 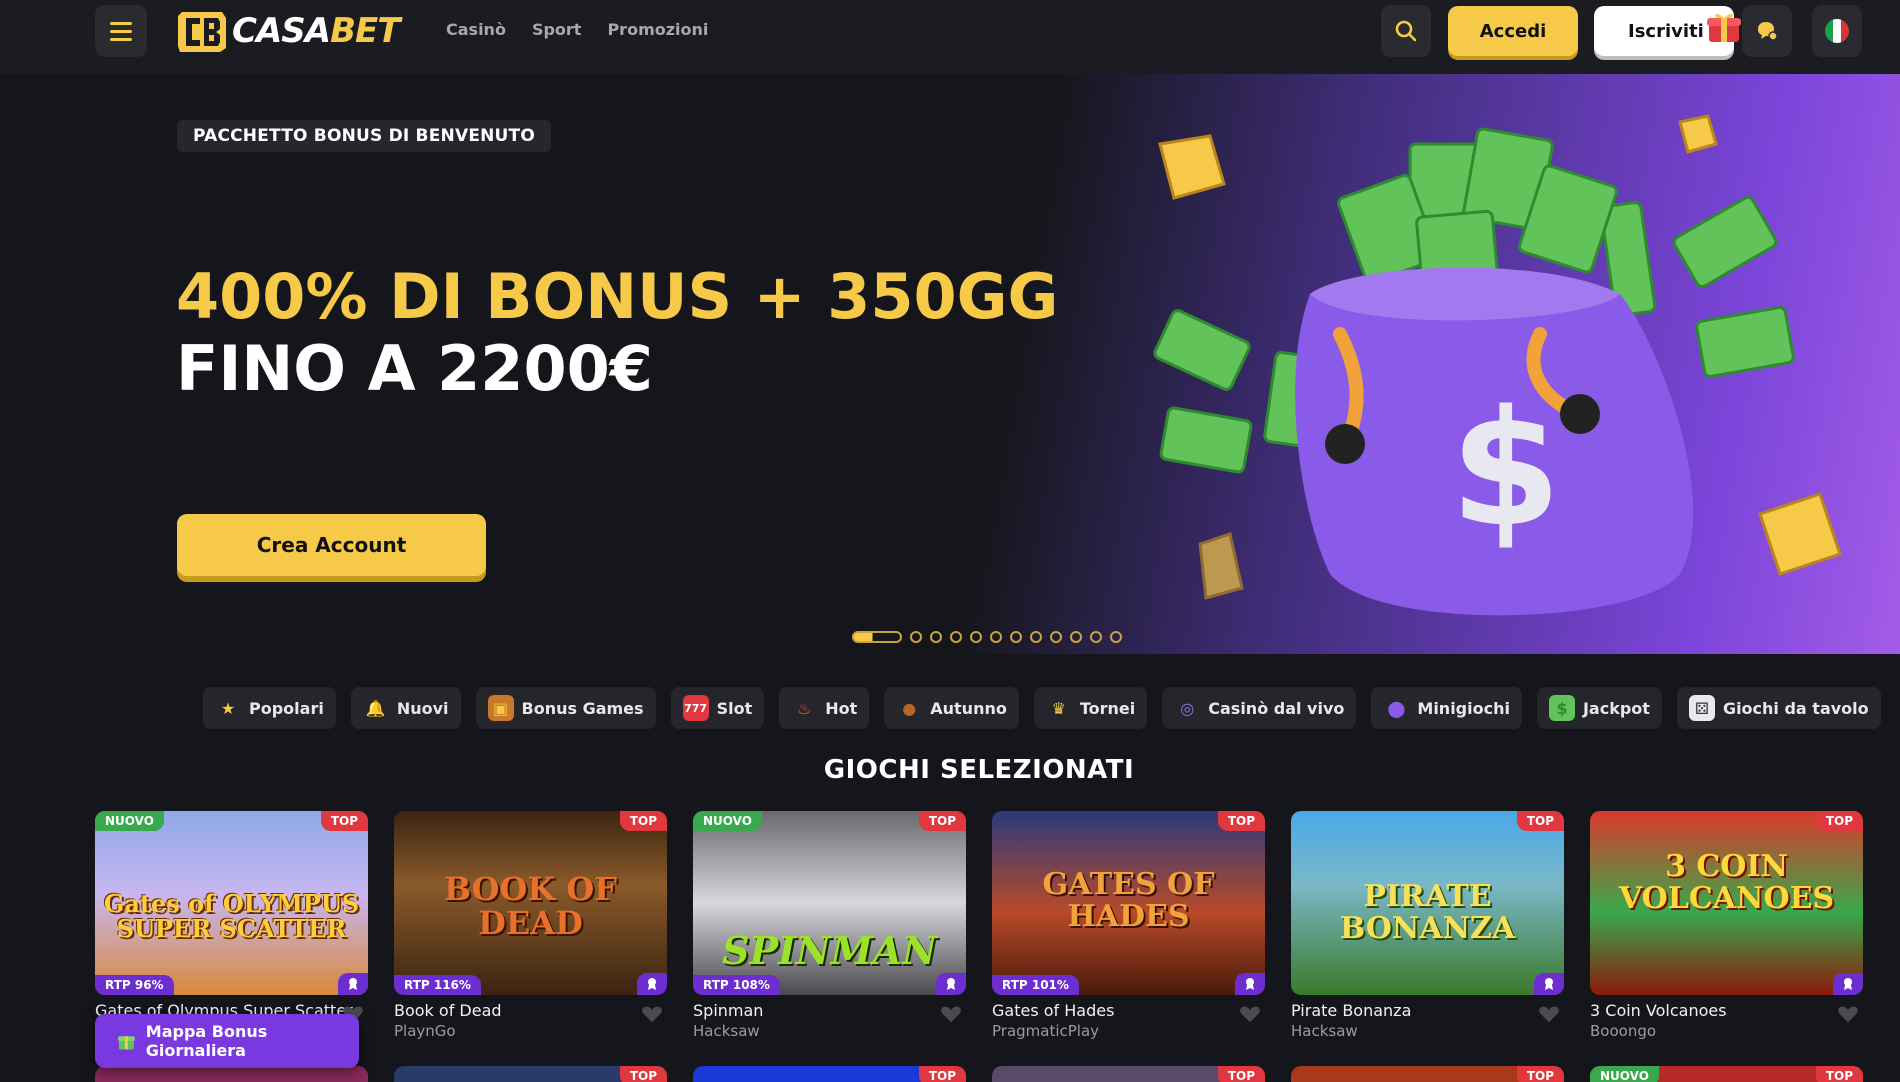 What do you see at coordinates (286, 708) in the screenshot?
I see `category-label: Popolari` at bounding box center [286, 708].